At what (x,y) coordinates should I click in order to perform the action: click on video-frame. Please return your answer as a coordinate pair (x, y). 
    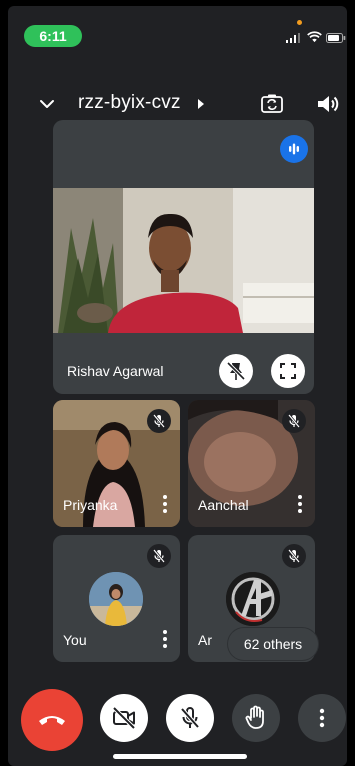
    Looking at the image, I should click on (183, 260).